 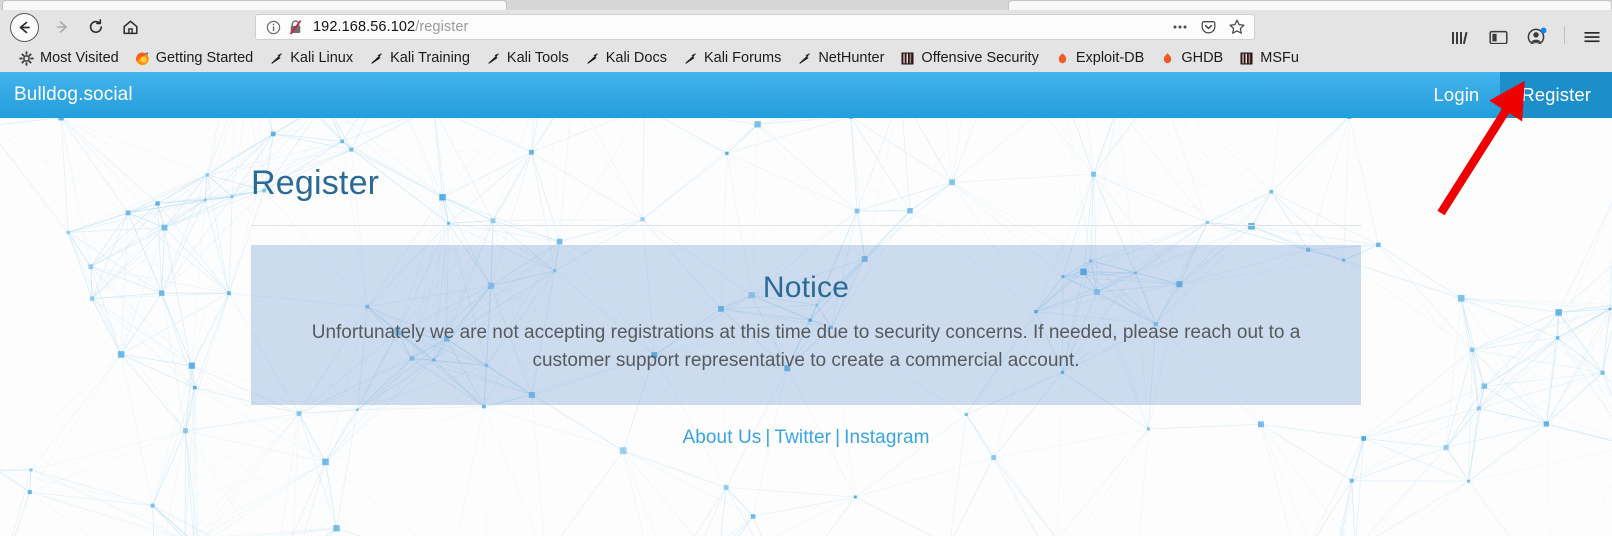 What do you see at coordinates (802, 437) in the screenshot?
I see `footer-link-twitter: Twitter` at bounding box center [802, 437].